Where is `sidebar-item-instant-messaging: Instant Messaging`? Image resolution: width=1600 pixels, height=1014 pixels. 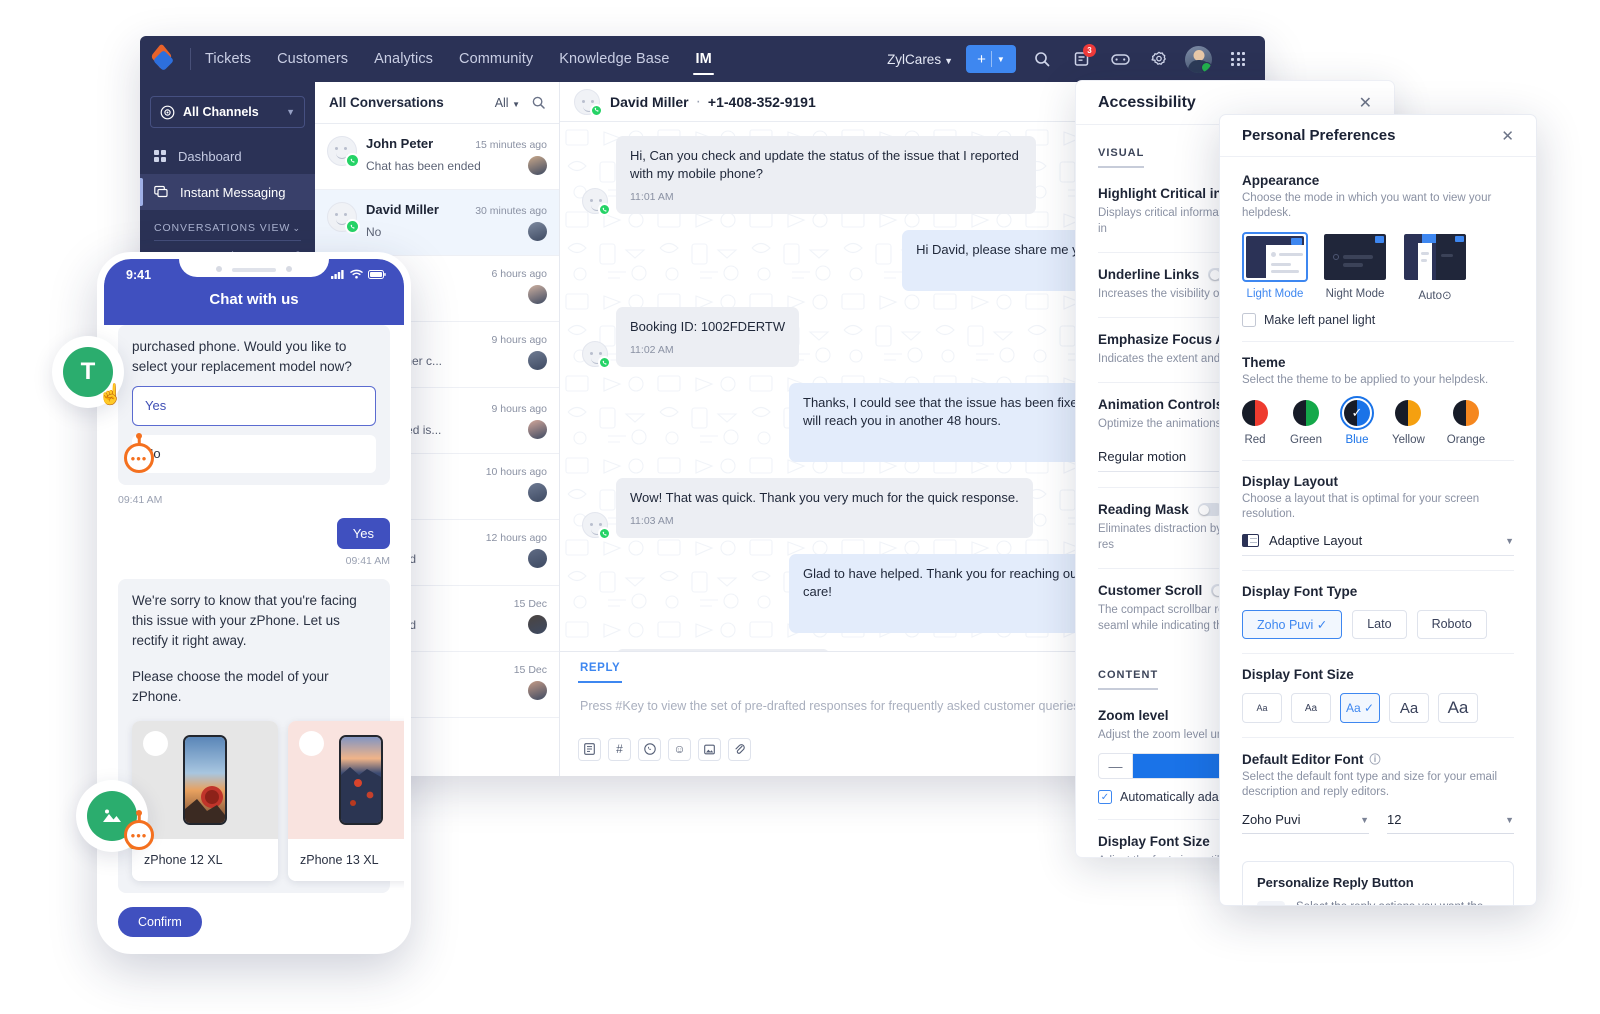
sidebar-item-instant-messaging: Instant Messaging is located at coordinates (227, 192).